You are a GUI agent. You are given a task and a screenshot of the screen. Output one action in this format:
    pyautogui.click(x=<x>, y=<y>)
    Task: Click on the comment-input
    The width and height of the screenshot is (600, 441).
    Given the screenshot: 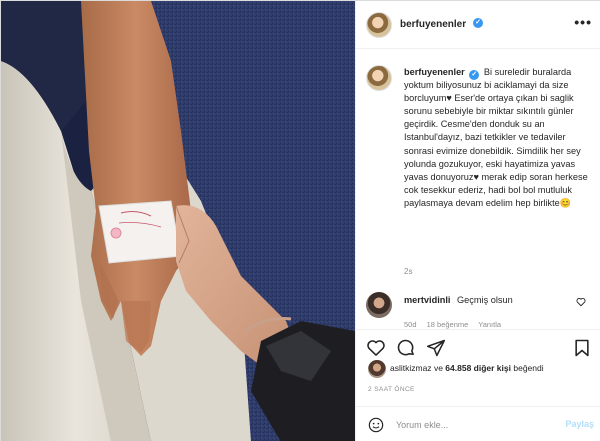 What is the action you would take?
    pyautogui.click(x=471, y=425)
    